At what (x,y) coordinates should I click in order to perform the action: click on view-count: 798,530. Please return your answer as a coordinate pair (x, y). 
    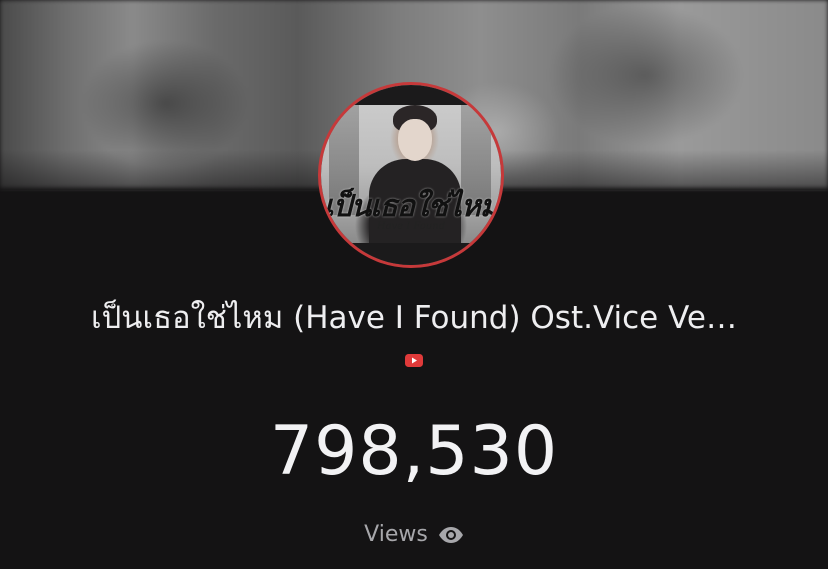
    Looking at the image, I should click on (414, 451).